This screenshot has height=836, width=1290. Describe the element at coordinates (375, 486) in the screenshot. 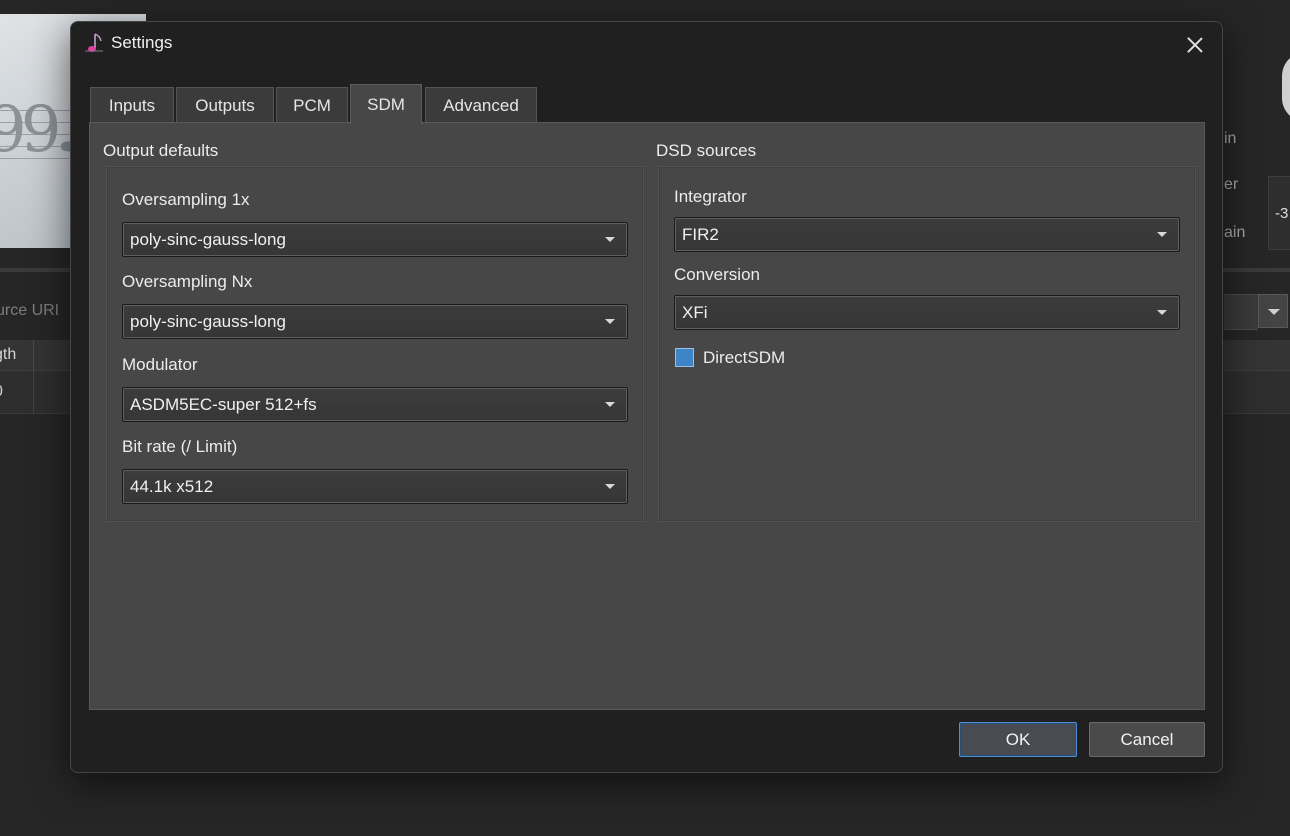

I see `bit-rate-select: 44.1k x512` at that location.